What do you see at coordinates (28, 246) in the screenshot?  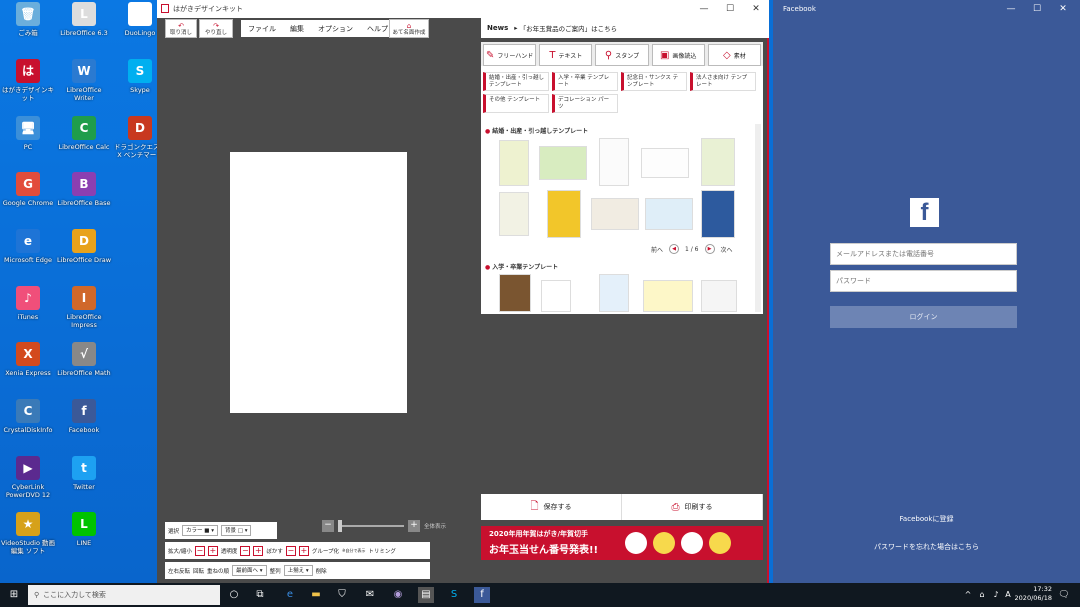 I see `desktop-icon: e Microsoft Edge` at bounding box center [28, 246].